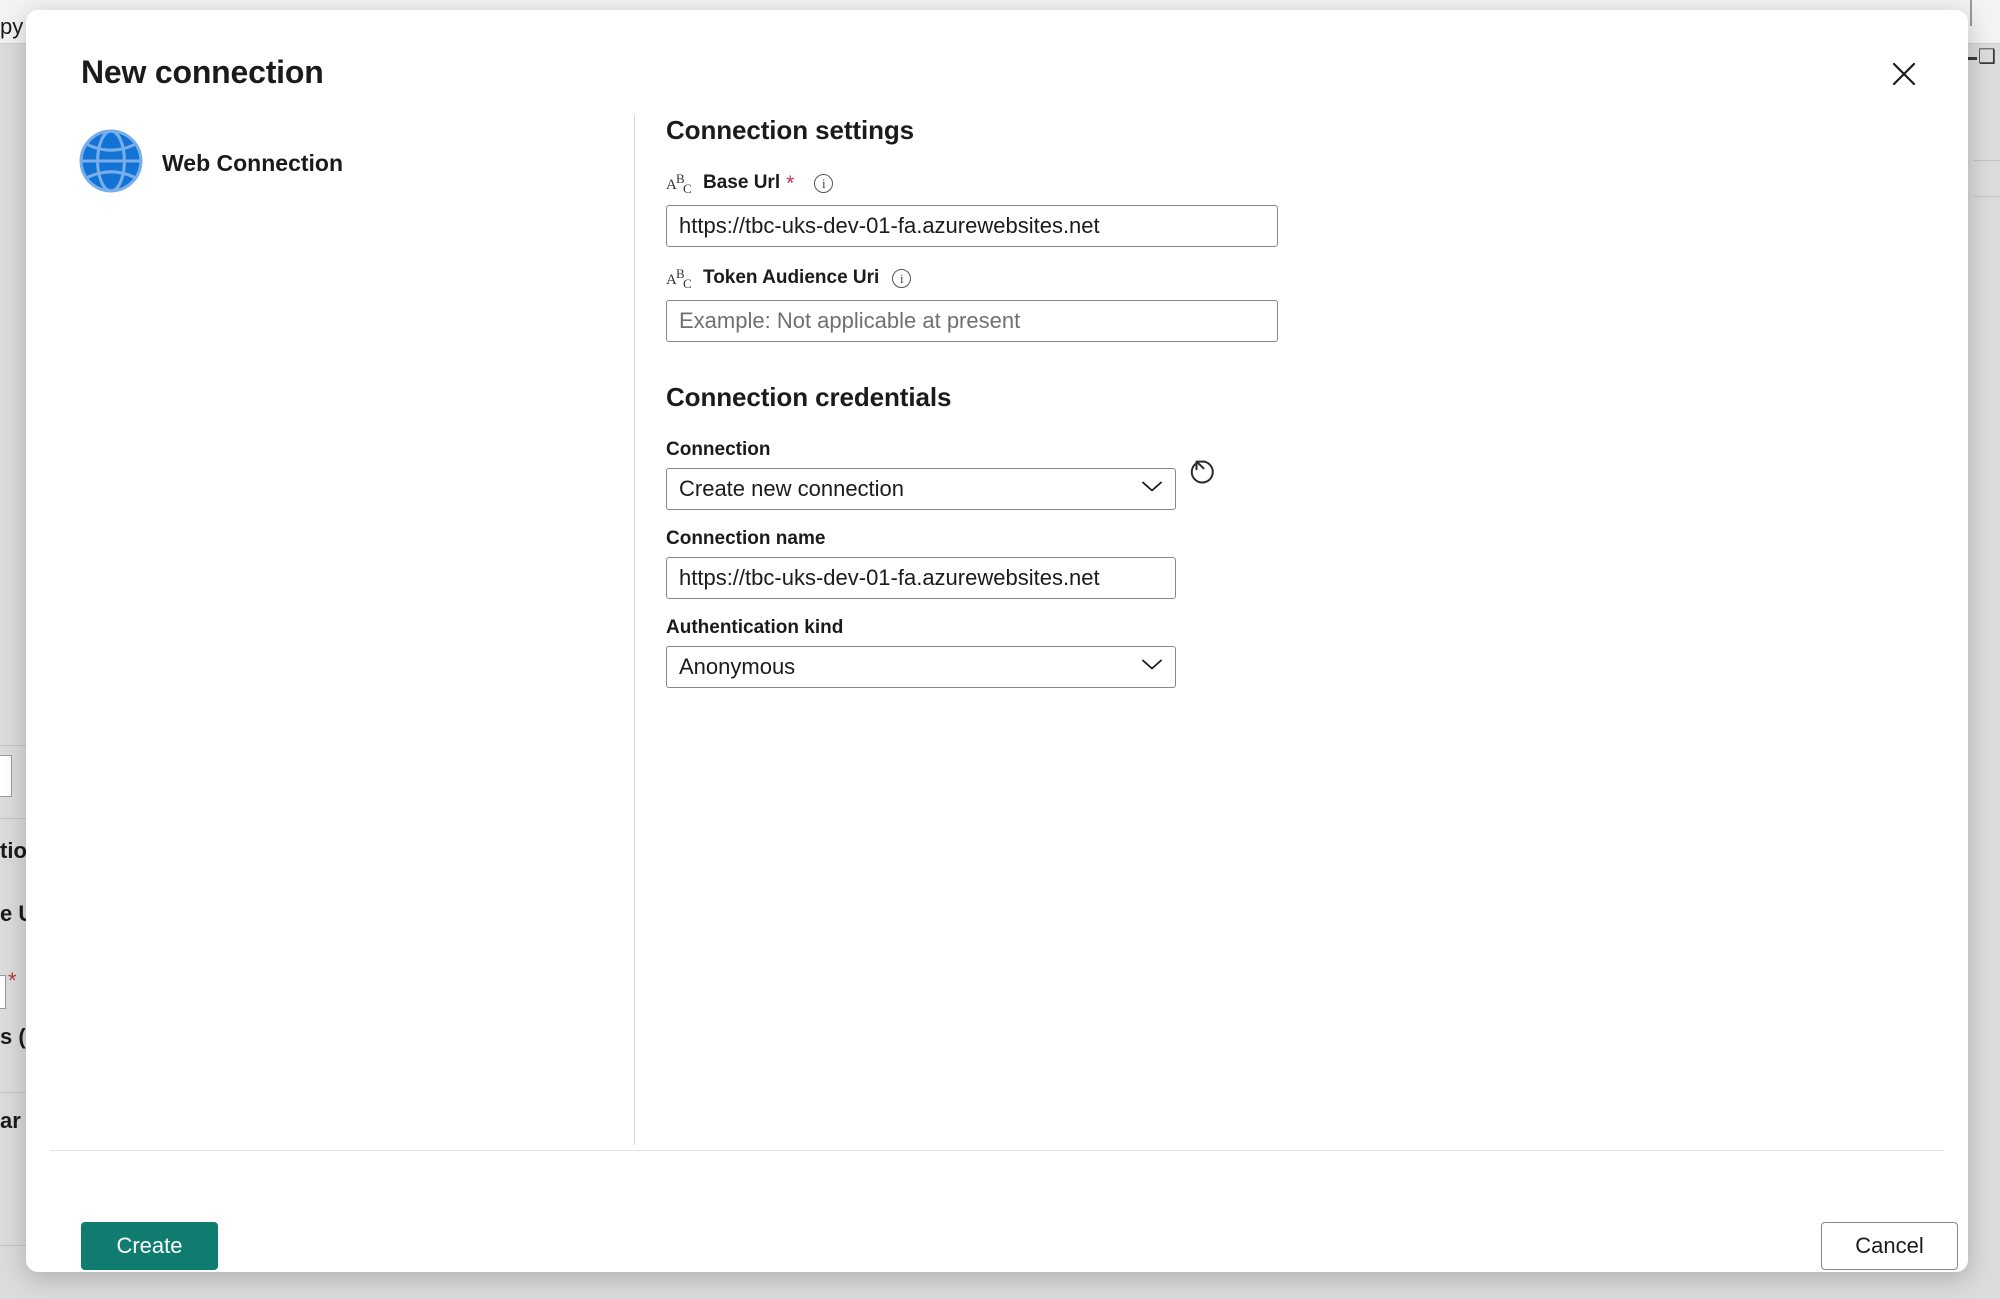 The width and height of the screenshot is (2000, 1299). What do you see at coordinates (12, 26) in the screenshot?
I see `background-text-fragment: py` at bounding box center [12, 26].